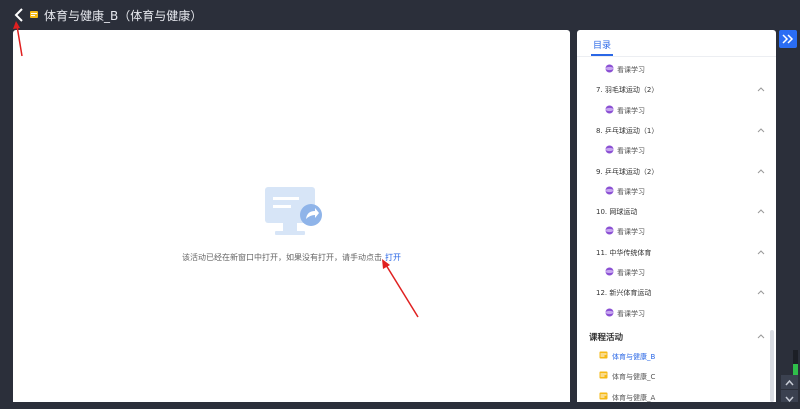 This screenshot has width=800, height=409. I want to click on sidebar-scrollbar, so click(772, 366).